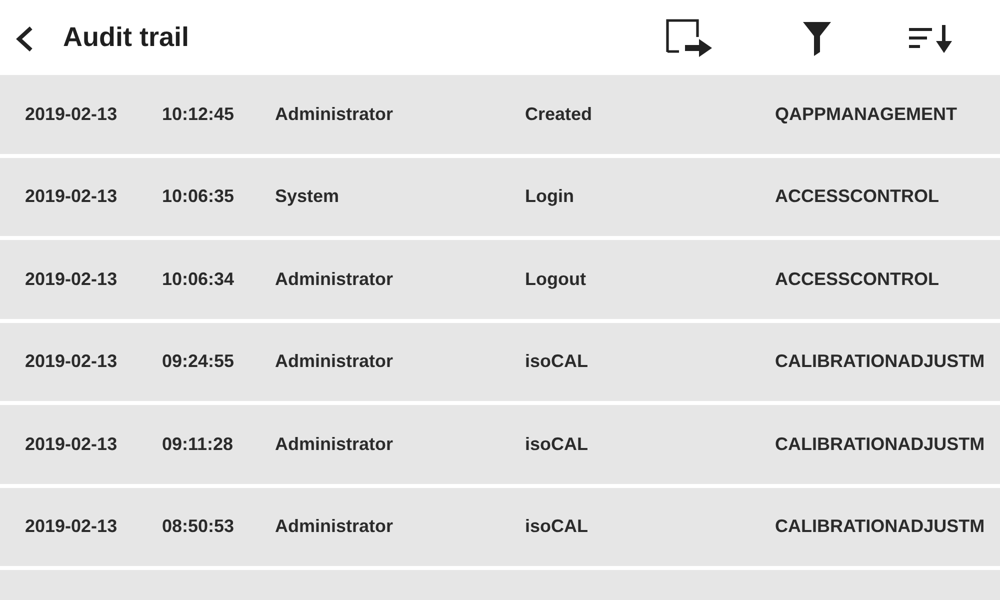 The image size is (1000, 600). Describe the element at coordinates (931, 38) in the screenshot. I see `sort-icon` at that location.